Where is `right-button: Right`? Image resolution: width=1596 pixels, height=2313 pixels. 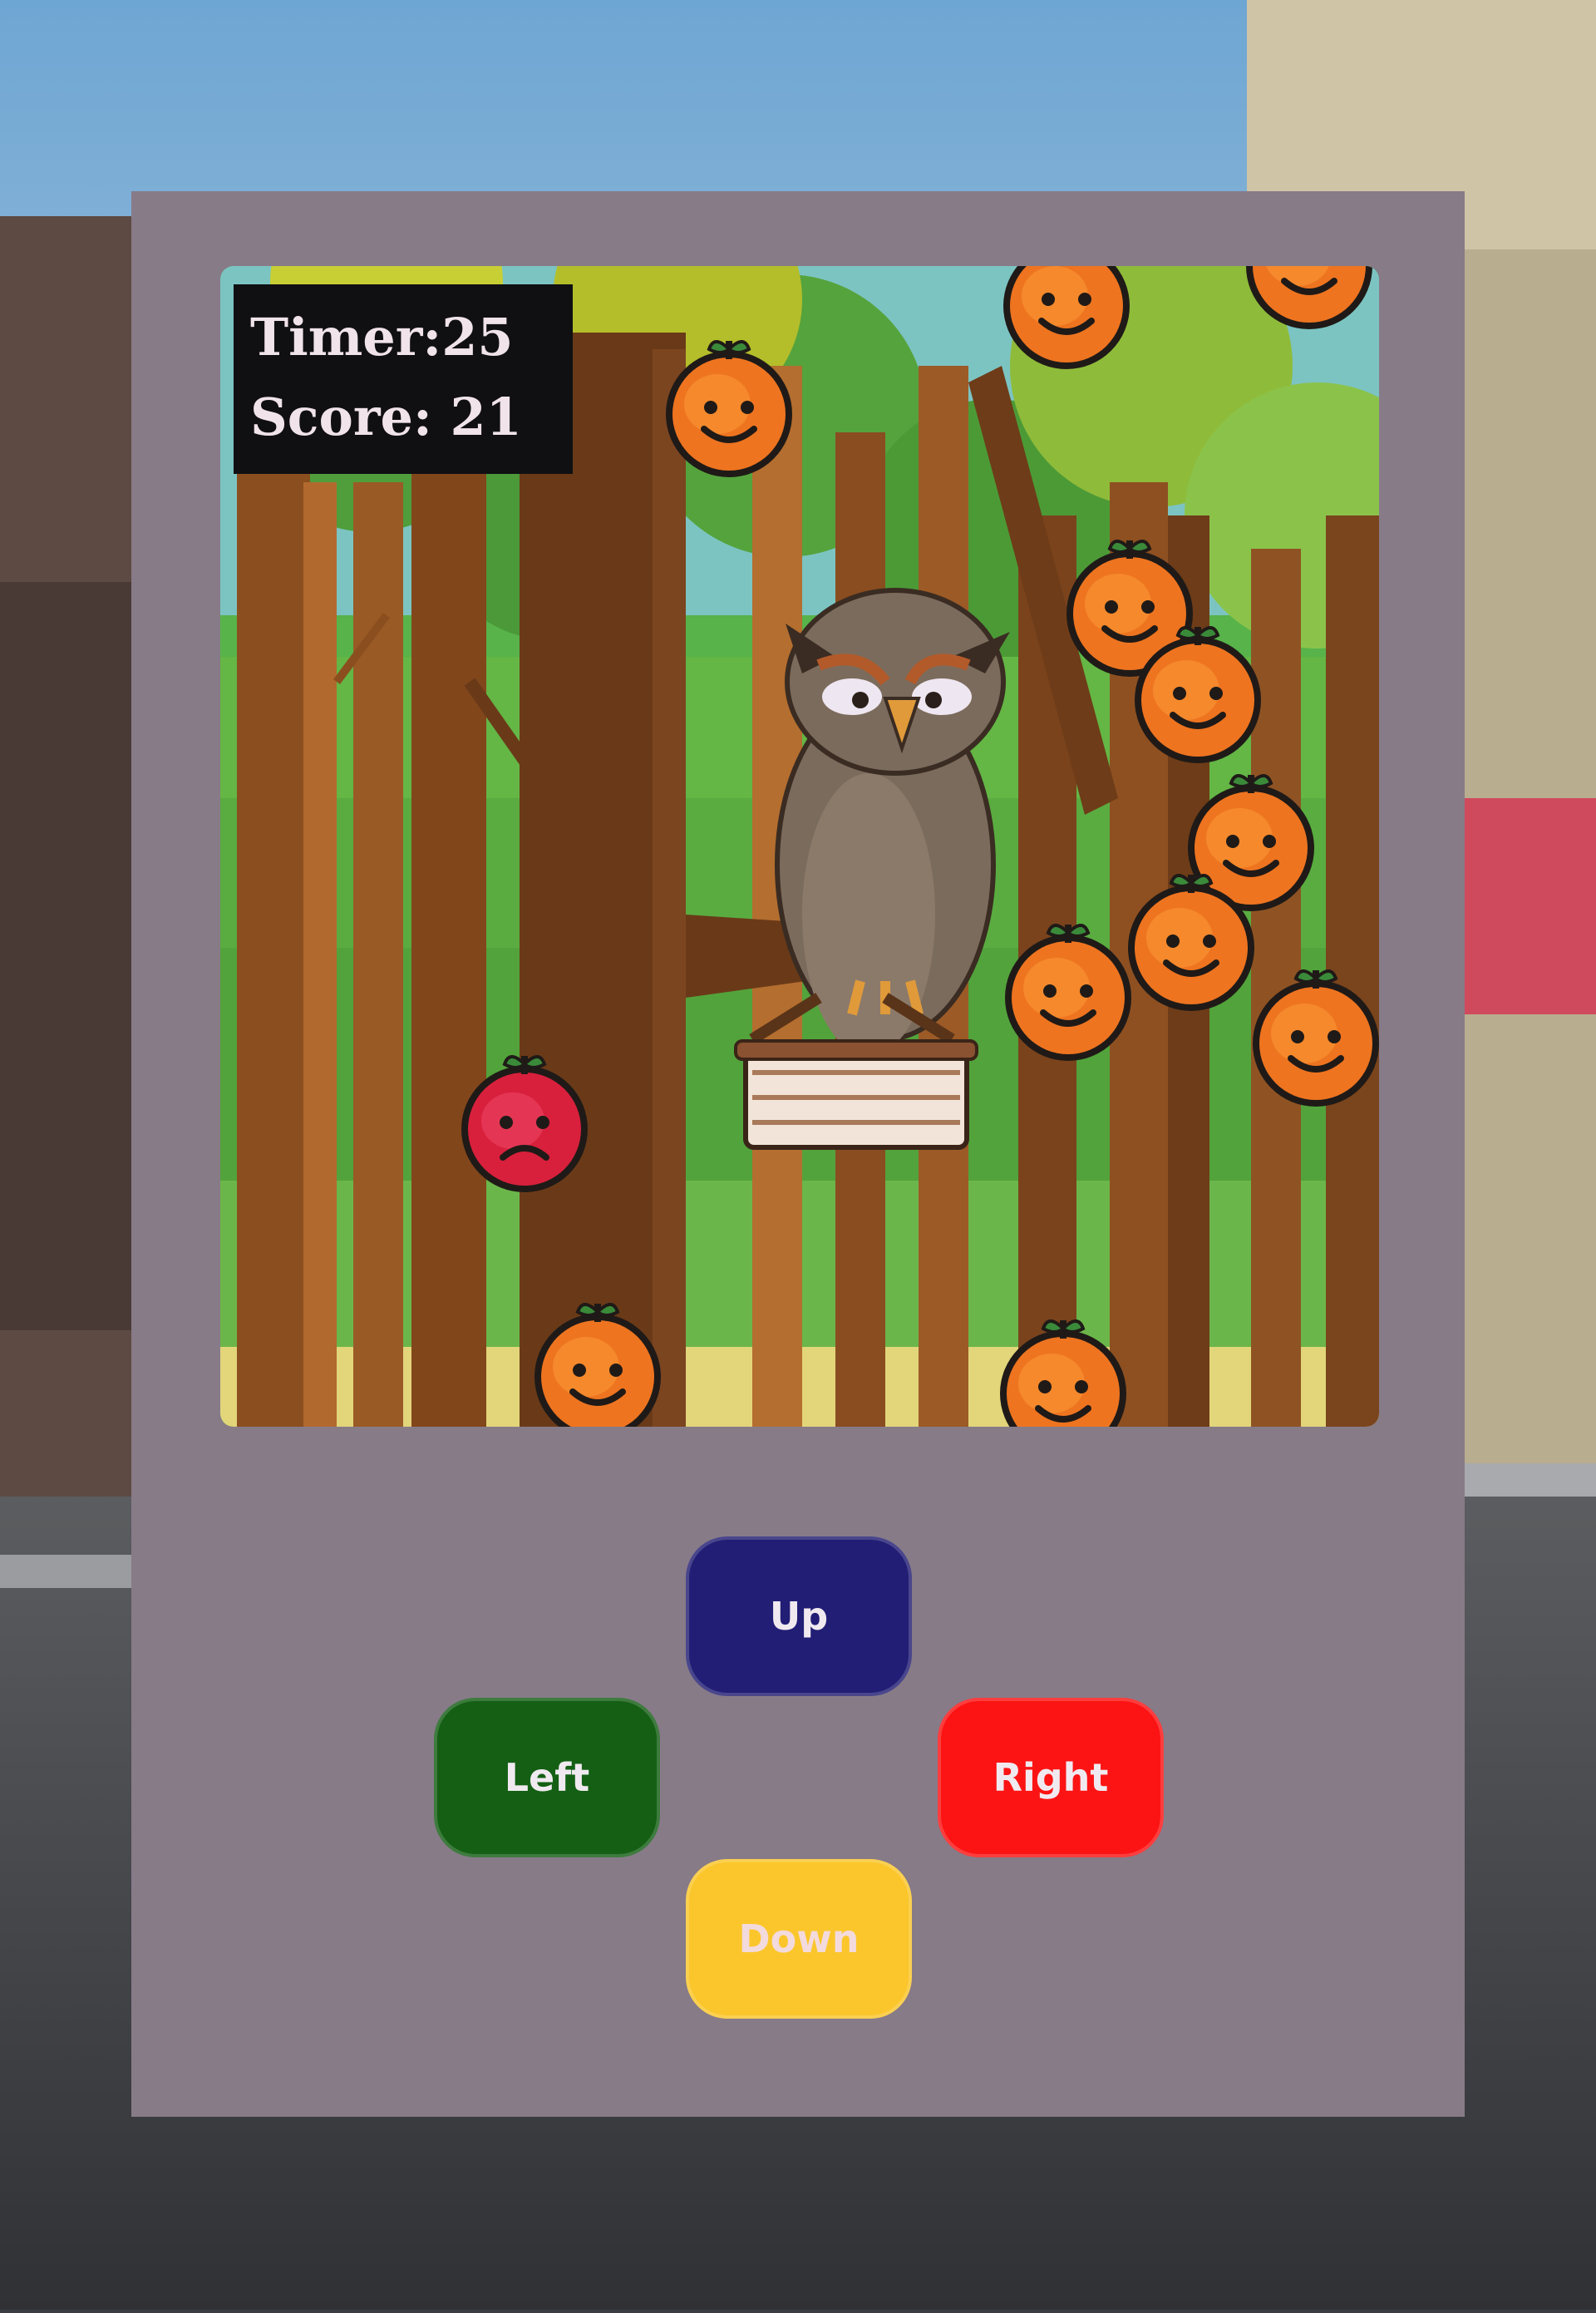
right-button: Right is located at coordinates (1051, 1777).